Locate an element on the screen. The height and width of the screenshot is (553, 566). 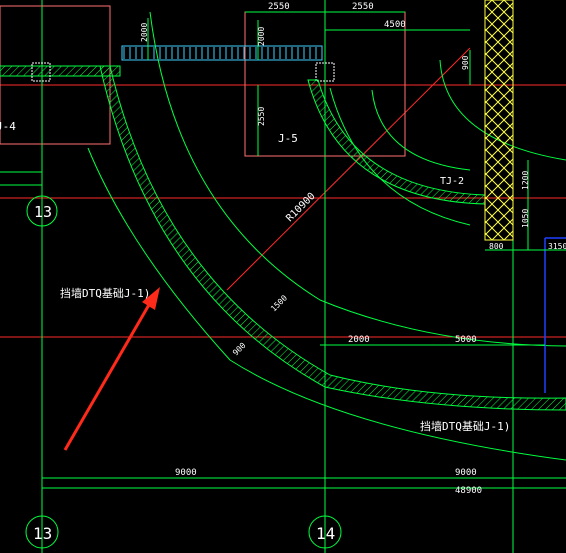
label-j4: J-4 is located at coordinates (8, 126).